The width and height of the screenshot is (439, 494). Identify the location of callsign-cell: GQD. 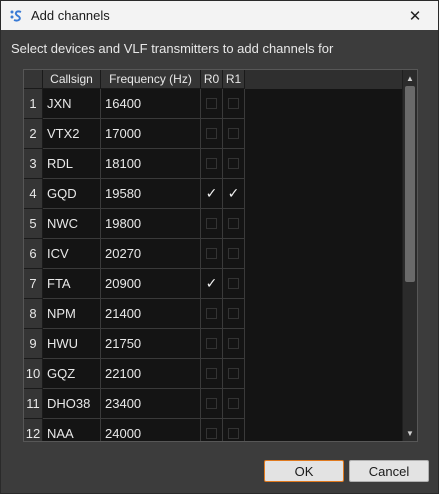
(72, 194).